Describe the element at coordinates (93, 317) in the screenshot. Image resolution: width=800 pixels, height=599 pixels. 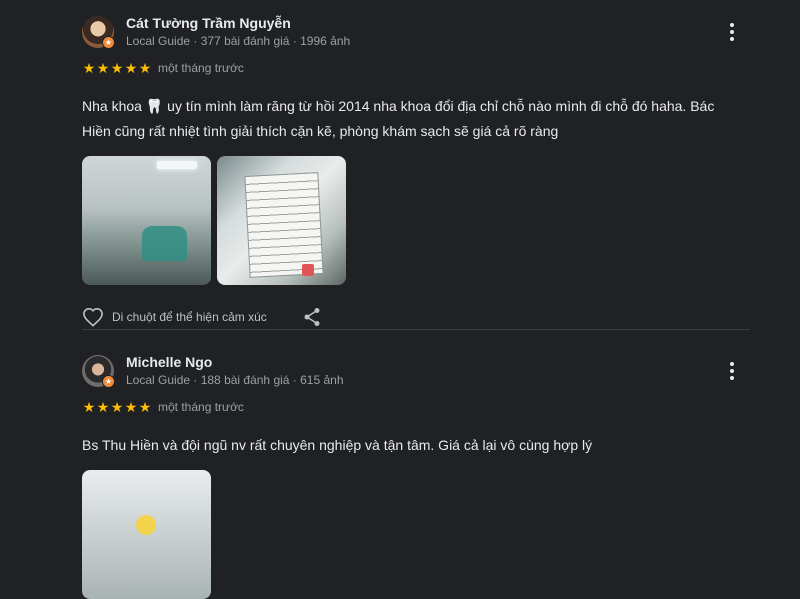
I see `heart-outline-icon` at that location.